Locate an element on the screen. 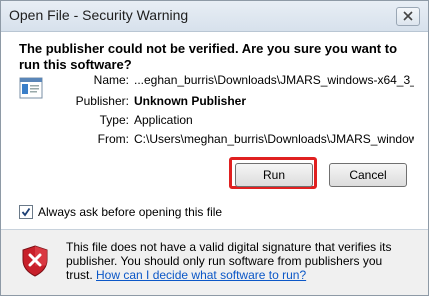 The image size is (429, 296). publisher-value: Unknown Publisher is located at coordinates (190, 101).